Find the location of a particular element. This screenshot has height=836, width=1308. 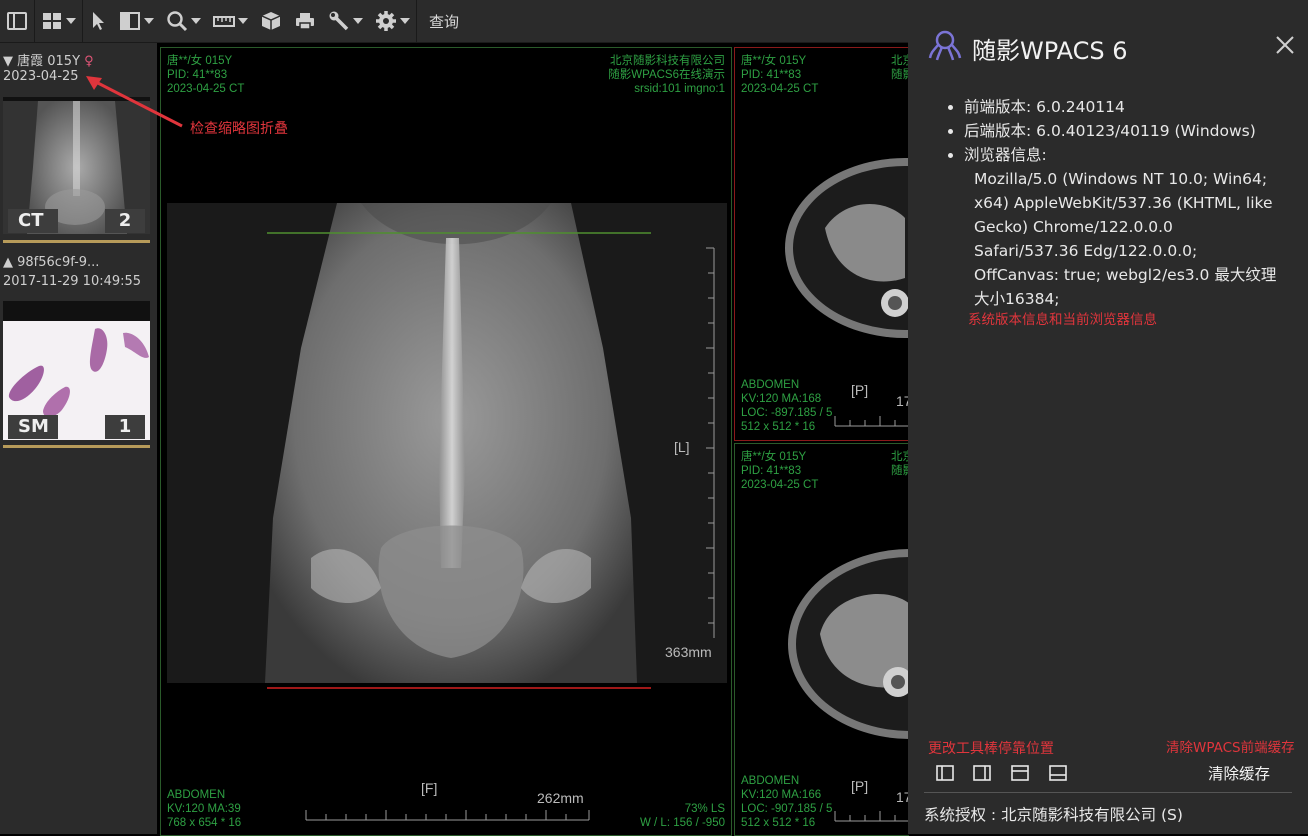

study-date: 2017-11-29 10:49:55 is located at coordinates (72, 281).